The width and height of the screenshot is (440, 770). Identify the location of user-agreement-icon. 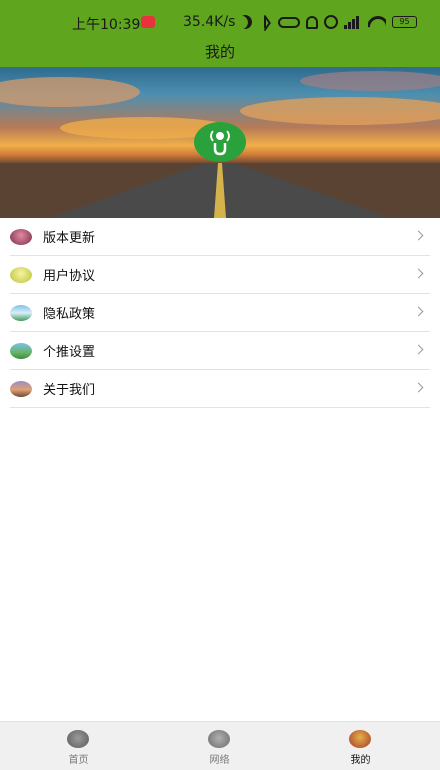
(21, 274).